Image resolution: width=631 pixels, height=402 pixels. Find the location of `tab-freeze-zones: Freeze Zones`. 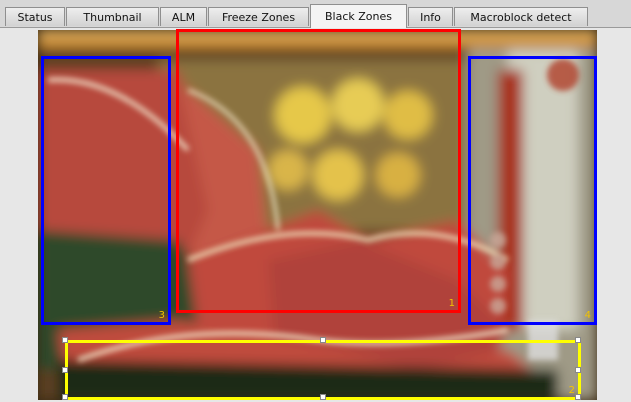

tab-freeze-zones: Freeze Zones is located at coordinates (258, 16).